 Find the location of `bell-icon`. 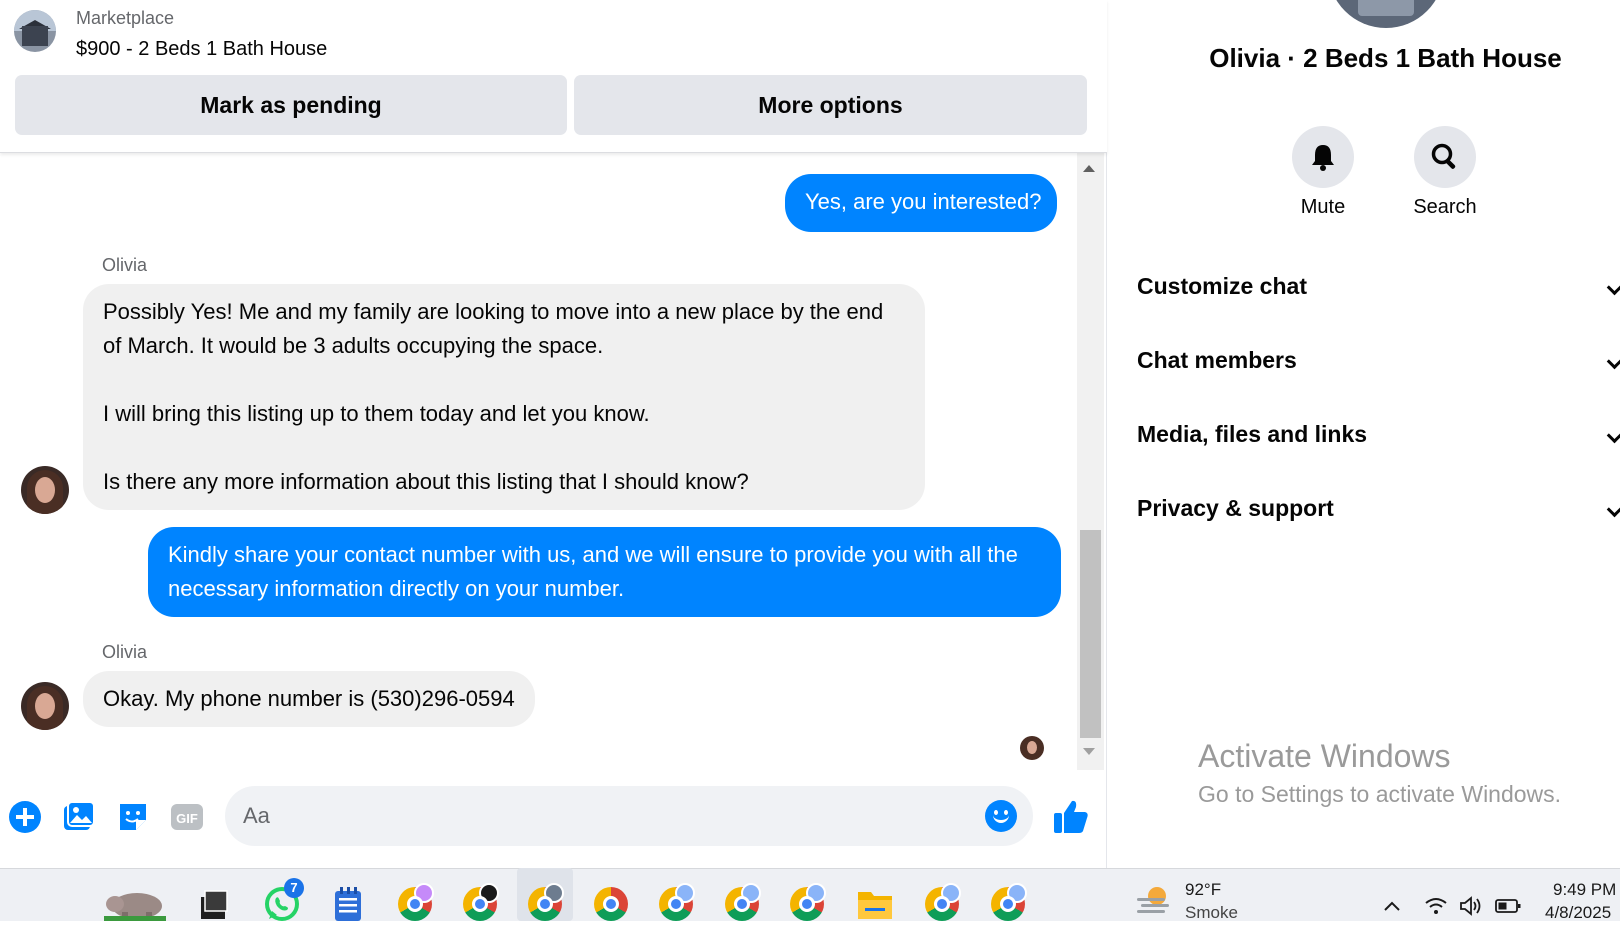

bell-icon is located at coordinates (1323, 158).